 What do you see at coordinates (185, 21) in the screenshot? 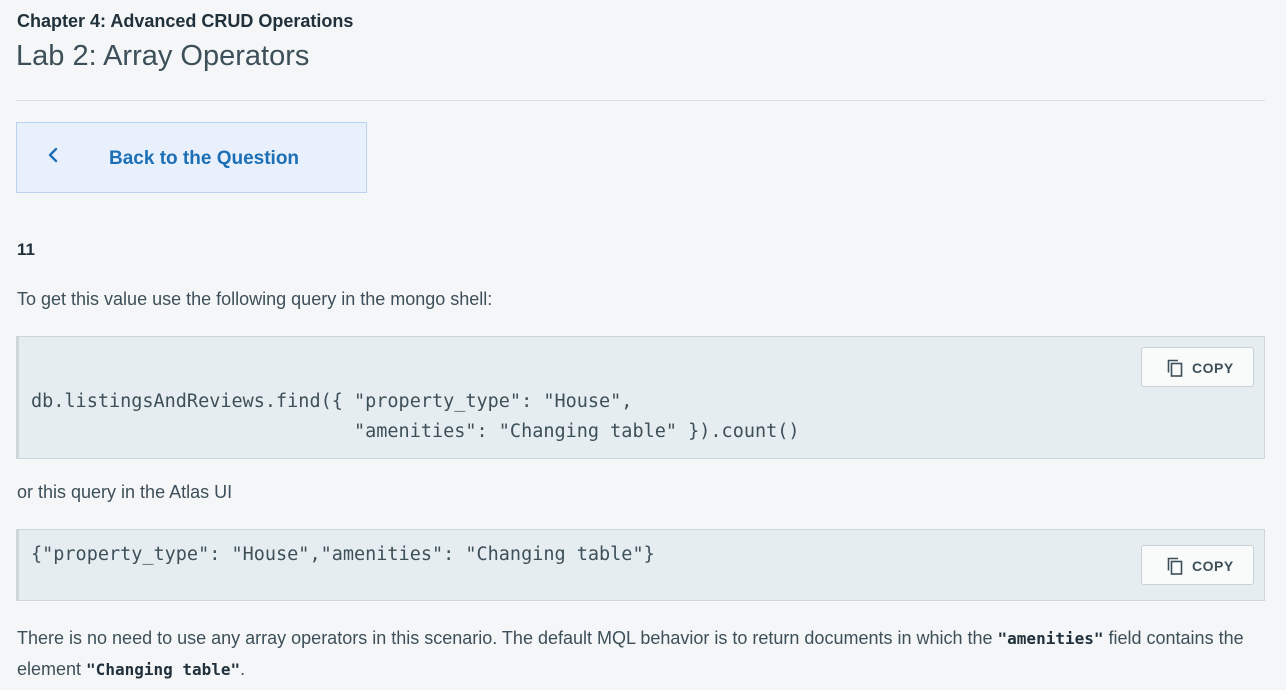
I see `chapter-title: Chapter 4: Advanced CRUD Operations` at bounding box center [185, 21].